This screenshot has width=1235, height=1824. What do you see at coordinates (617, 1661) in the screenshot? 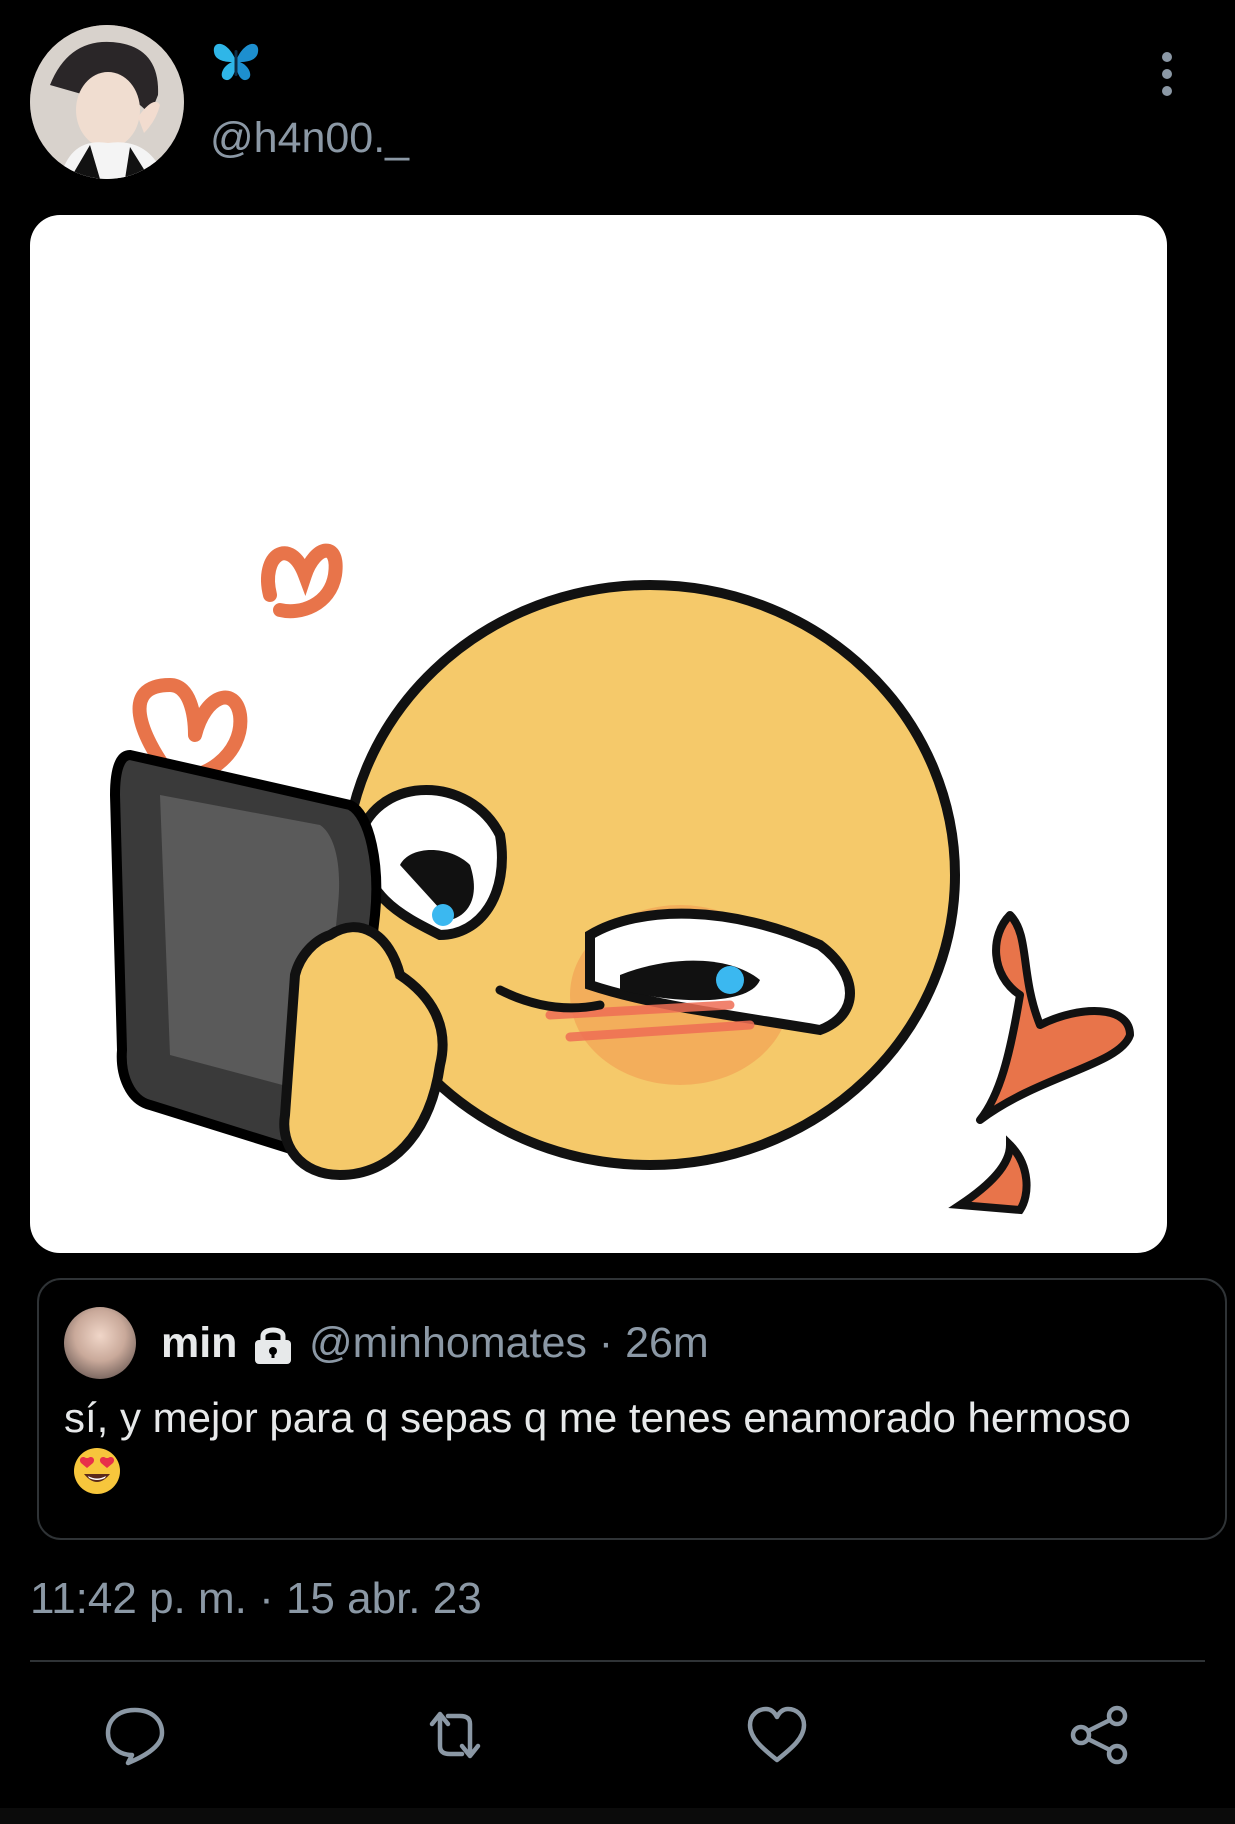
I see `divider` at bounding box center [617, 1661].